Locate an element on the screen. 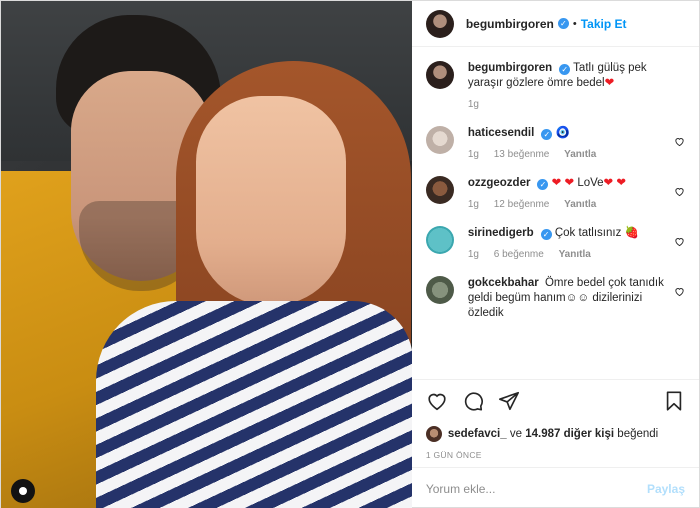  comment-item: haticesendil ✓ 🧿 1g 13 beğenme Yanıtla is located at coordinates (555, 143).